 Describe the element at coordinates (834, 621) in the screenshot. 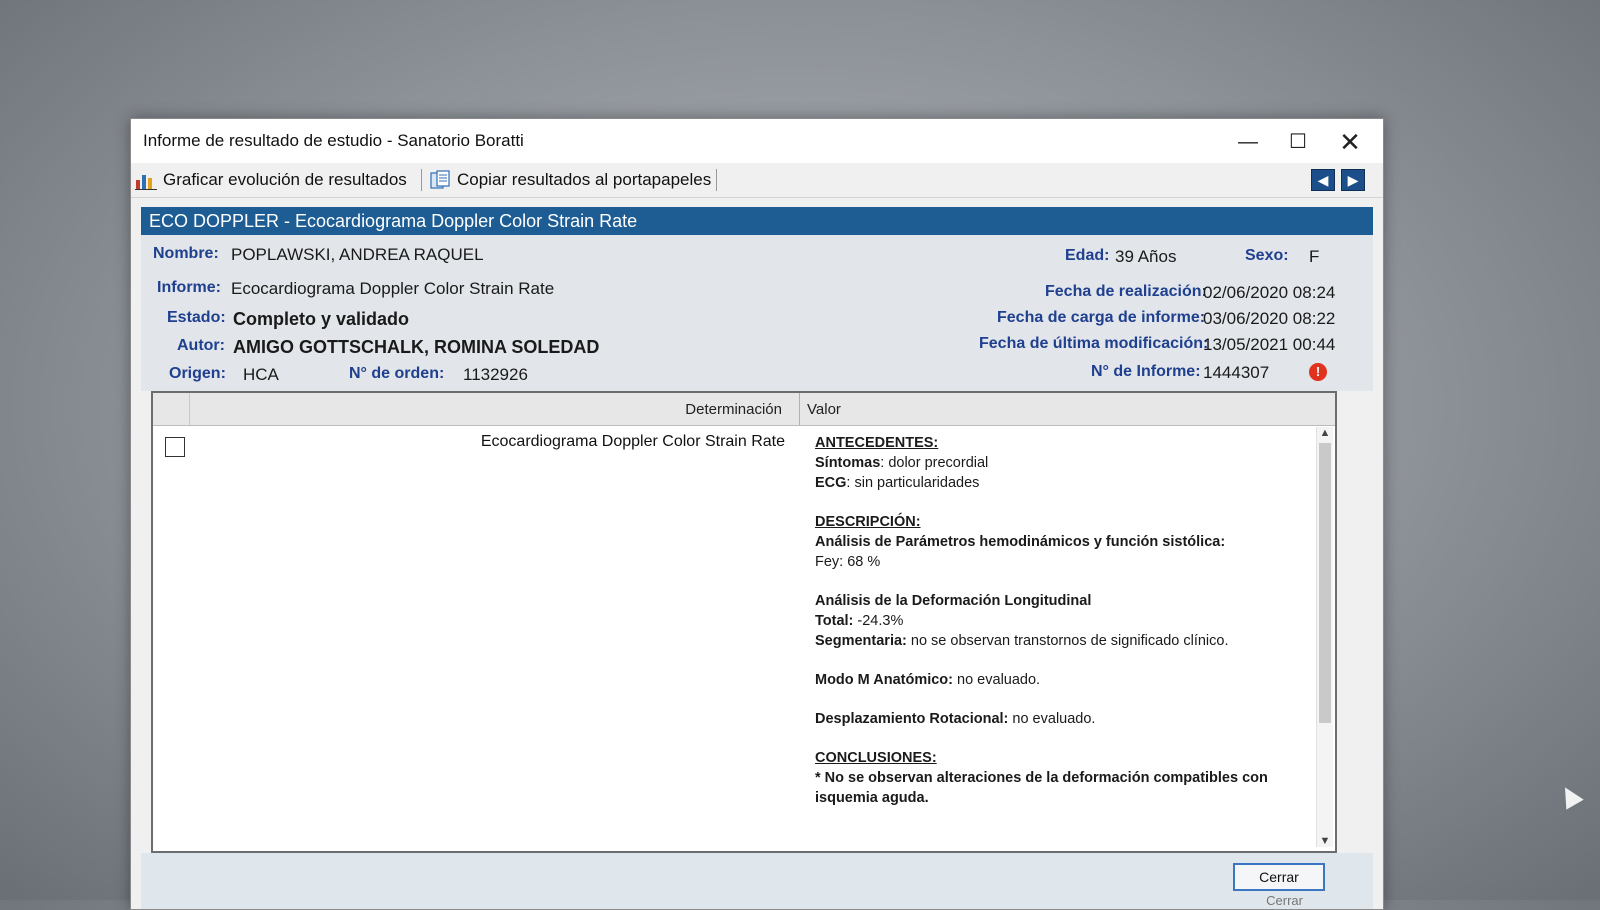

I see `total-label: Total:` at that location.